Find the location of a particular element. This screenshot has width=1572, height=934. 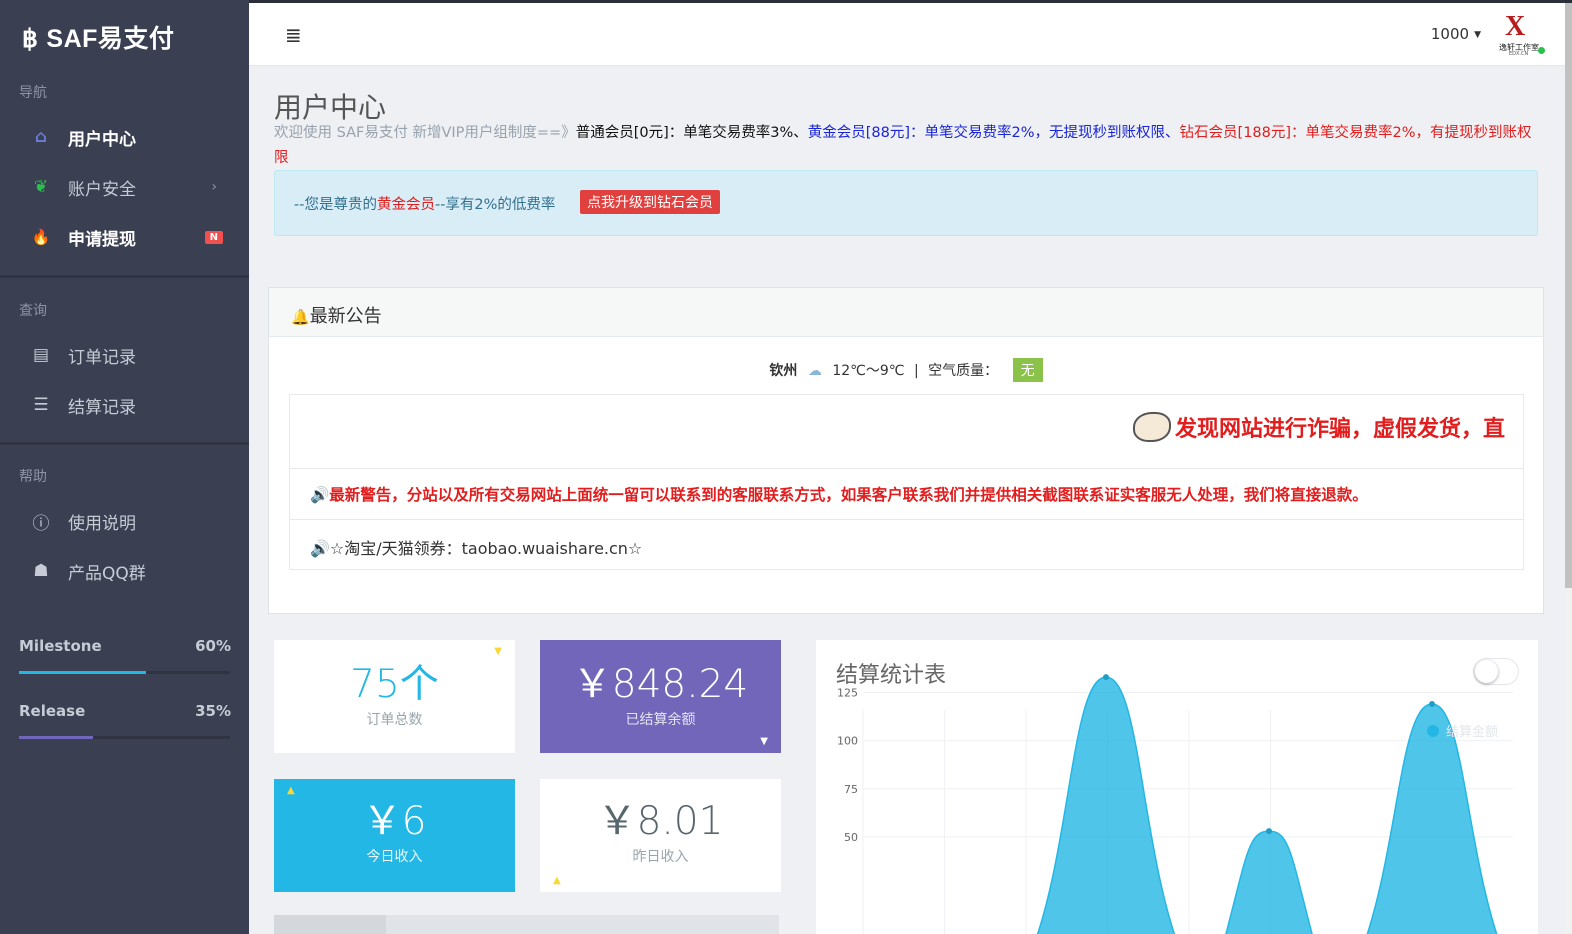

stat-label: 已结算余额 is located at coordinates (660, 720).